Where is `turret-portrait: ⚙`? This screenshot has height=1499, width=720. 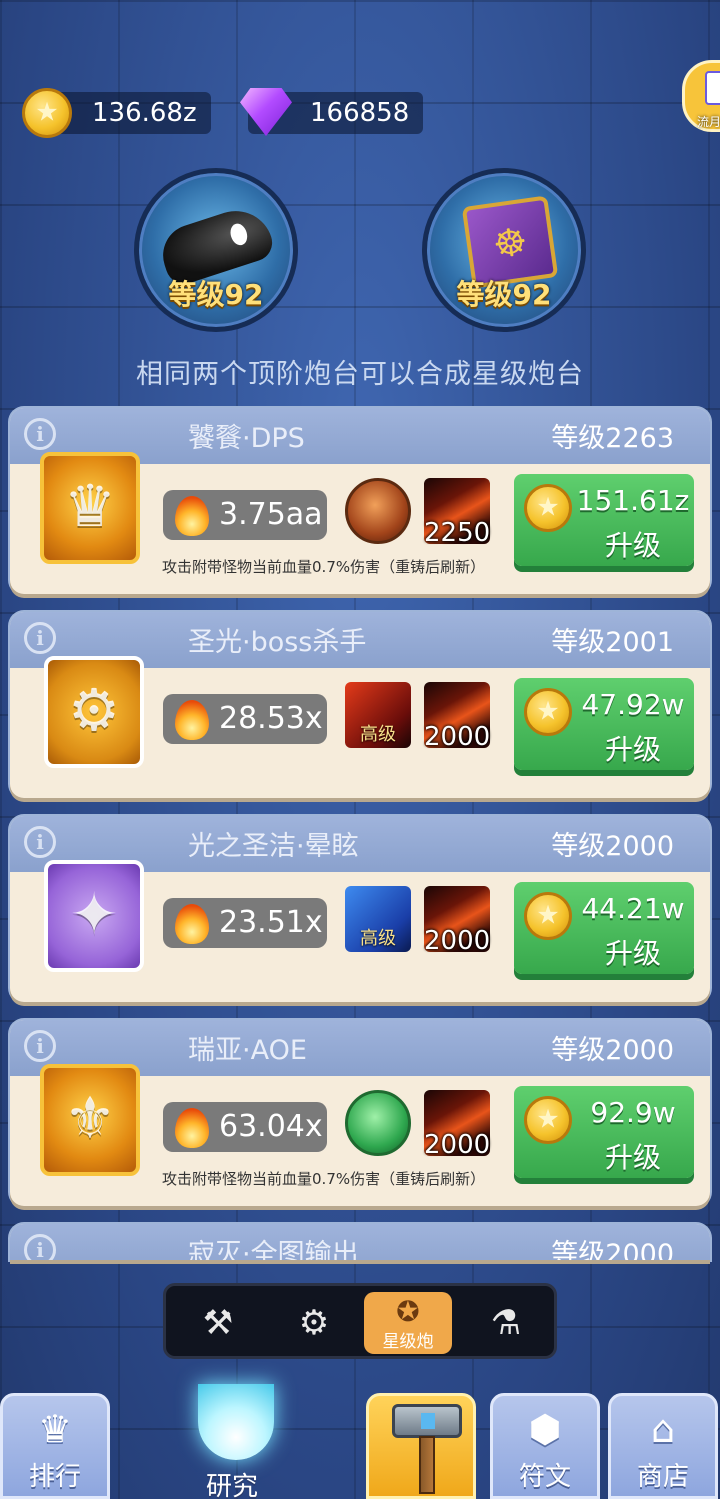
turret-portrait: ⚙ is located at coordinates (94, 712).